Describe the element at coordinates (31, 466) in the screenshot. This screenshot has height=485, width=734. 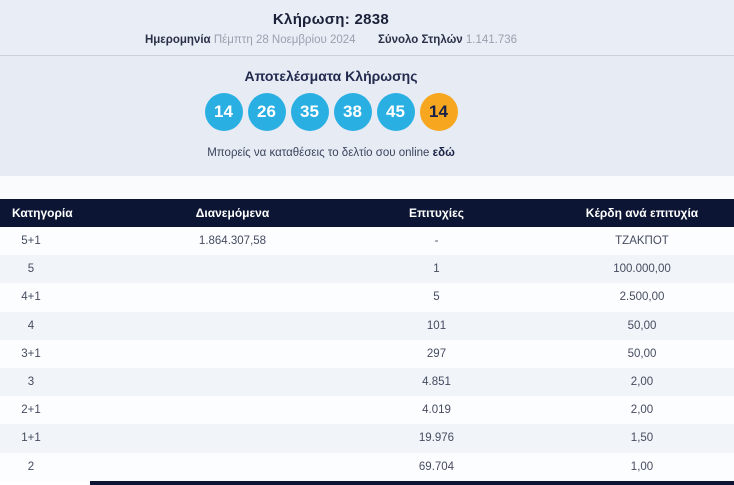
I see `cell-category: 2` at that location.